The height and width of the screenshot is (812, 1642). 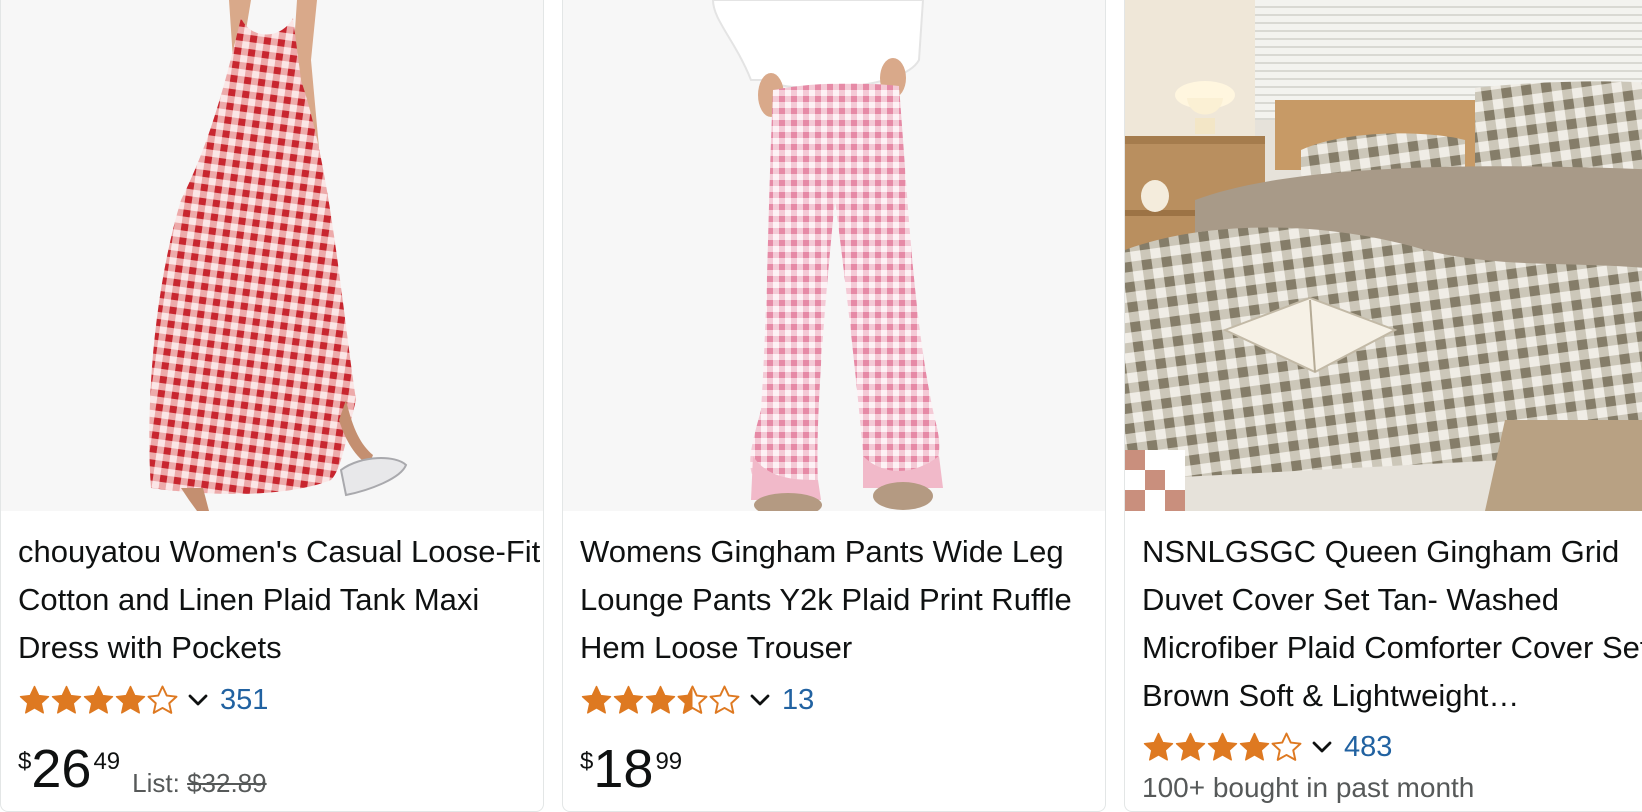 I want to click on review-count-link: 351, so click(x=244, y=700).